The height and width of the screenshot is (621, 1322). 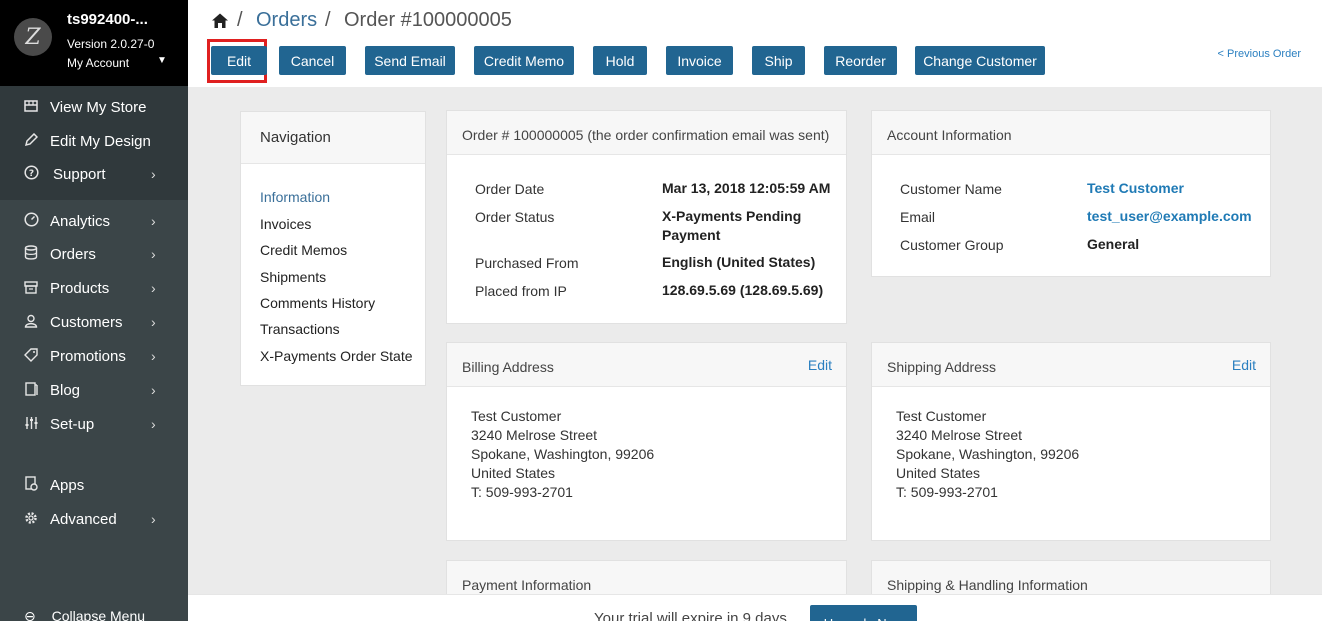 I want to click on billing-edit-link: Edit, so click(x=820, y=365).